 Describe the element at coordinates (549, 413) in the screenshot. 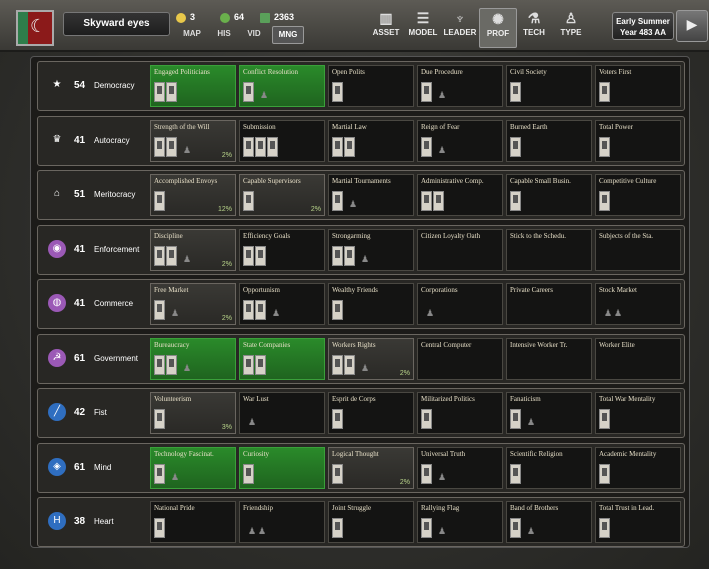

I see `perk-cell: Fanaticism ♟` at that location.